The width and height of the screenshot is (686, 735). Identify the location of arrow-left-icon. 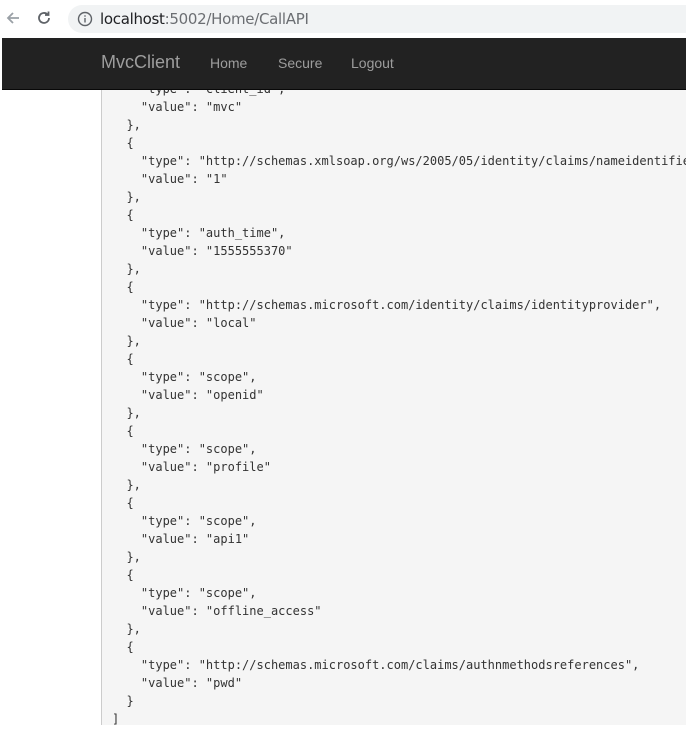
(12, 18).